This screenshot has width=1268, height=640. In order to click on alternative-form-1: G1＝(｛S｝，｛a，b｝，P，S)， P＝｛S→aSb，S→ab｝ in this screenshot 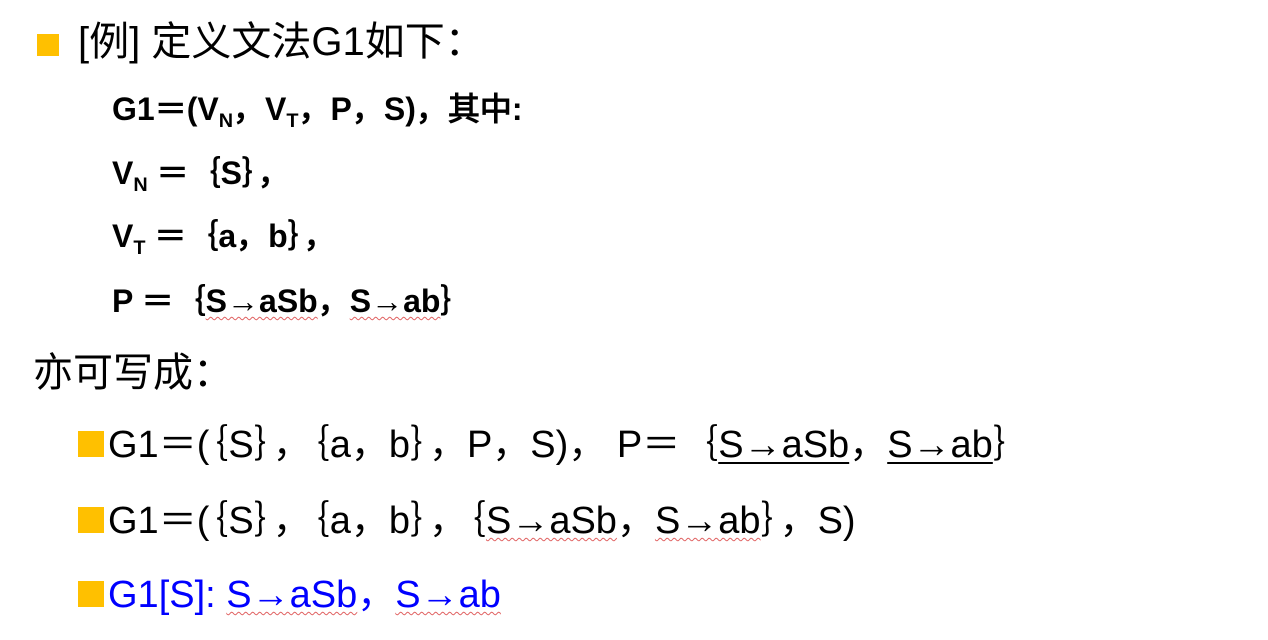, I will do `click(554, 445)`.